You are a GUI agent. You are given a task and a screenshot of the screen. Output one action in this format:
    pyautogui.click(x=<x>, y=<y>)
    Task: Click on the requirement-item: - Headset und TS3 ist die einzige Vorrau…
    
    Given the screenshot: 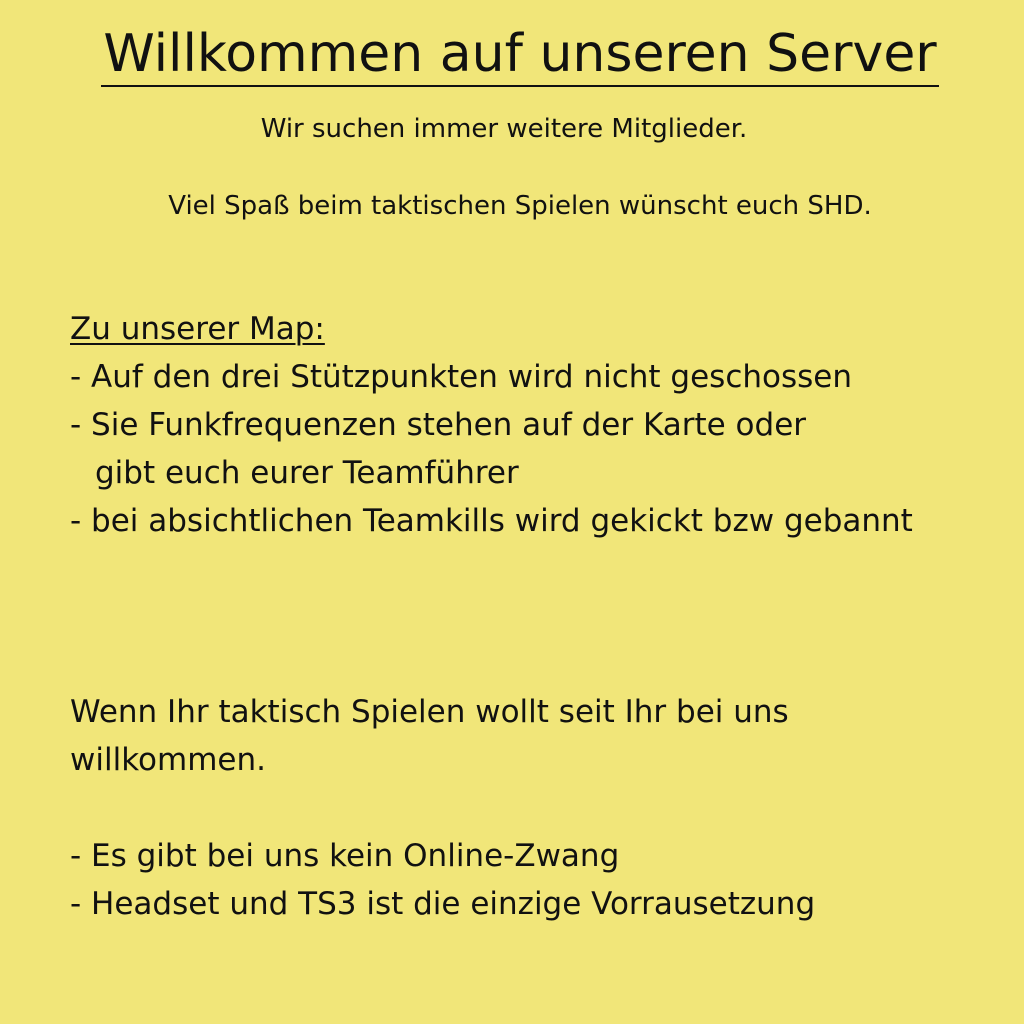 What is the action you would take?
    pyautogui.click(x=443, y=904)
    